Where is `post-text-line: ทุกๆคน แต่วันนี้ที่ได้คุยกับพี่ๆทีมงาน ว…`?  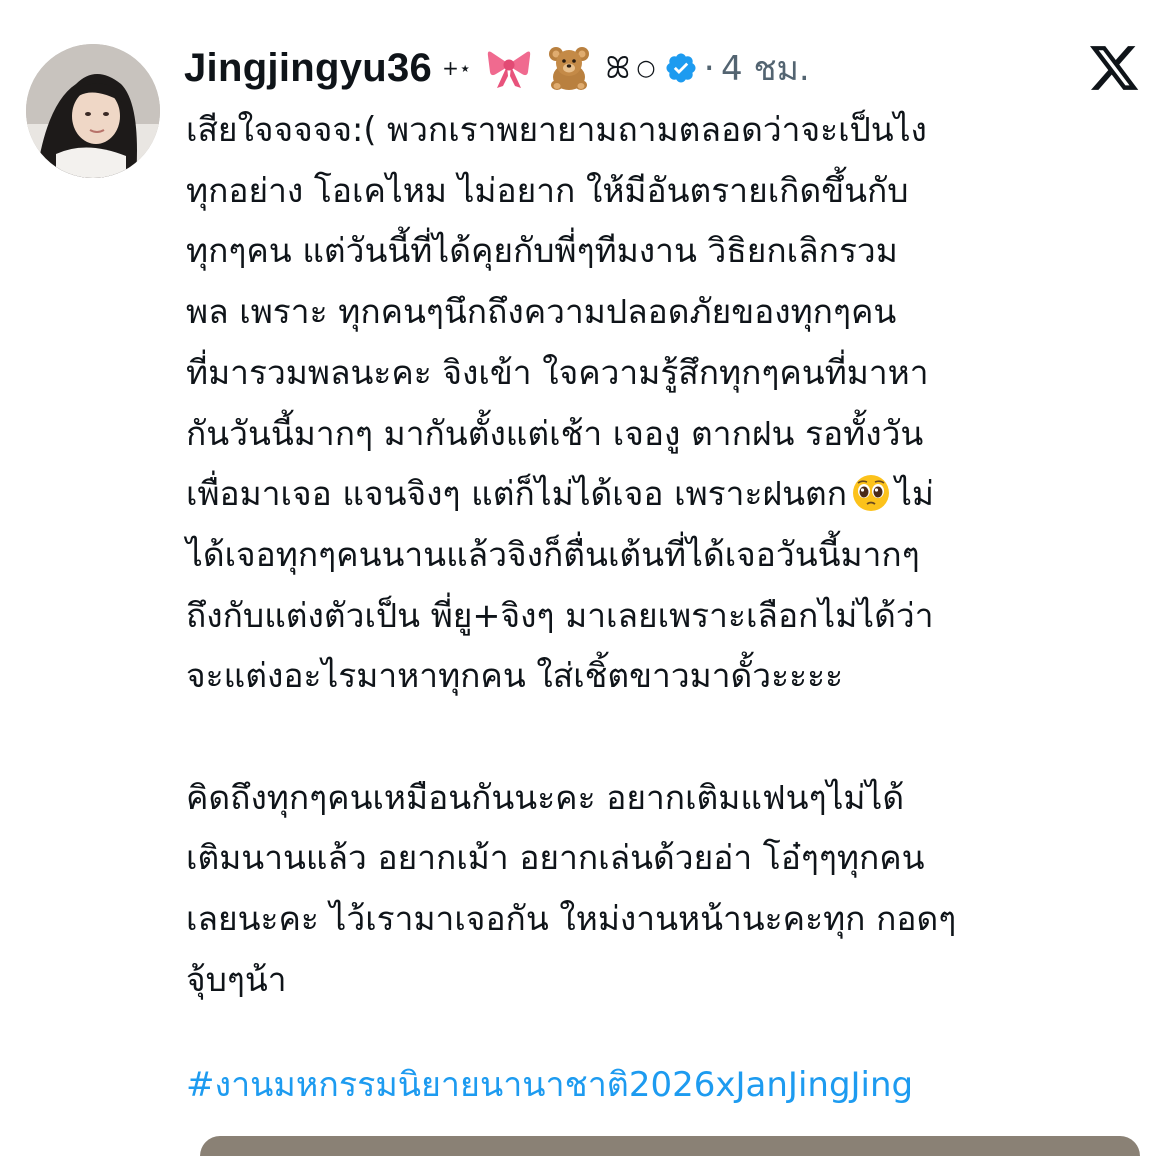
post-text-line: ทุกๆคน แต่วันนี้ที่ได้คุยกับพี่ๆทีมงาน ว… is located at coordinates (542, 251).